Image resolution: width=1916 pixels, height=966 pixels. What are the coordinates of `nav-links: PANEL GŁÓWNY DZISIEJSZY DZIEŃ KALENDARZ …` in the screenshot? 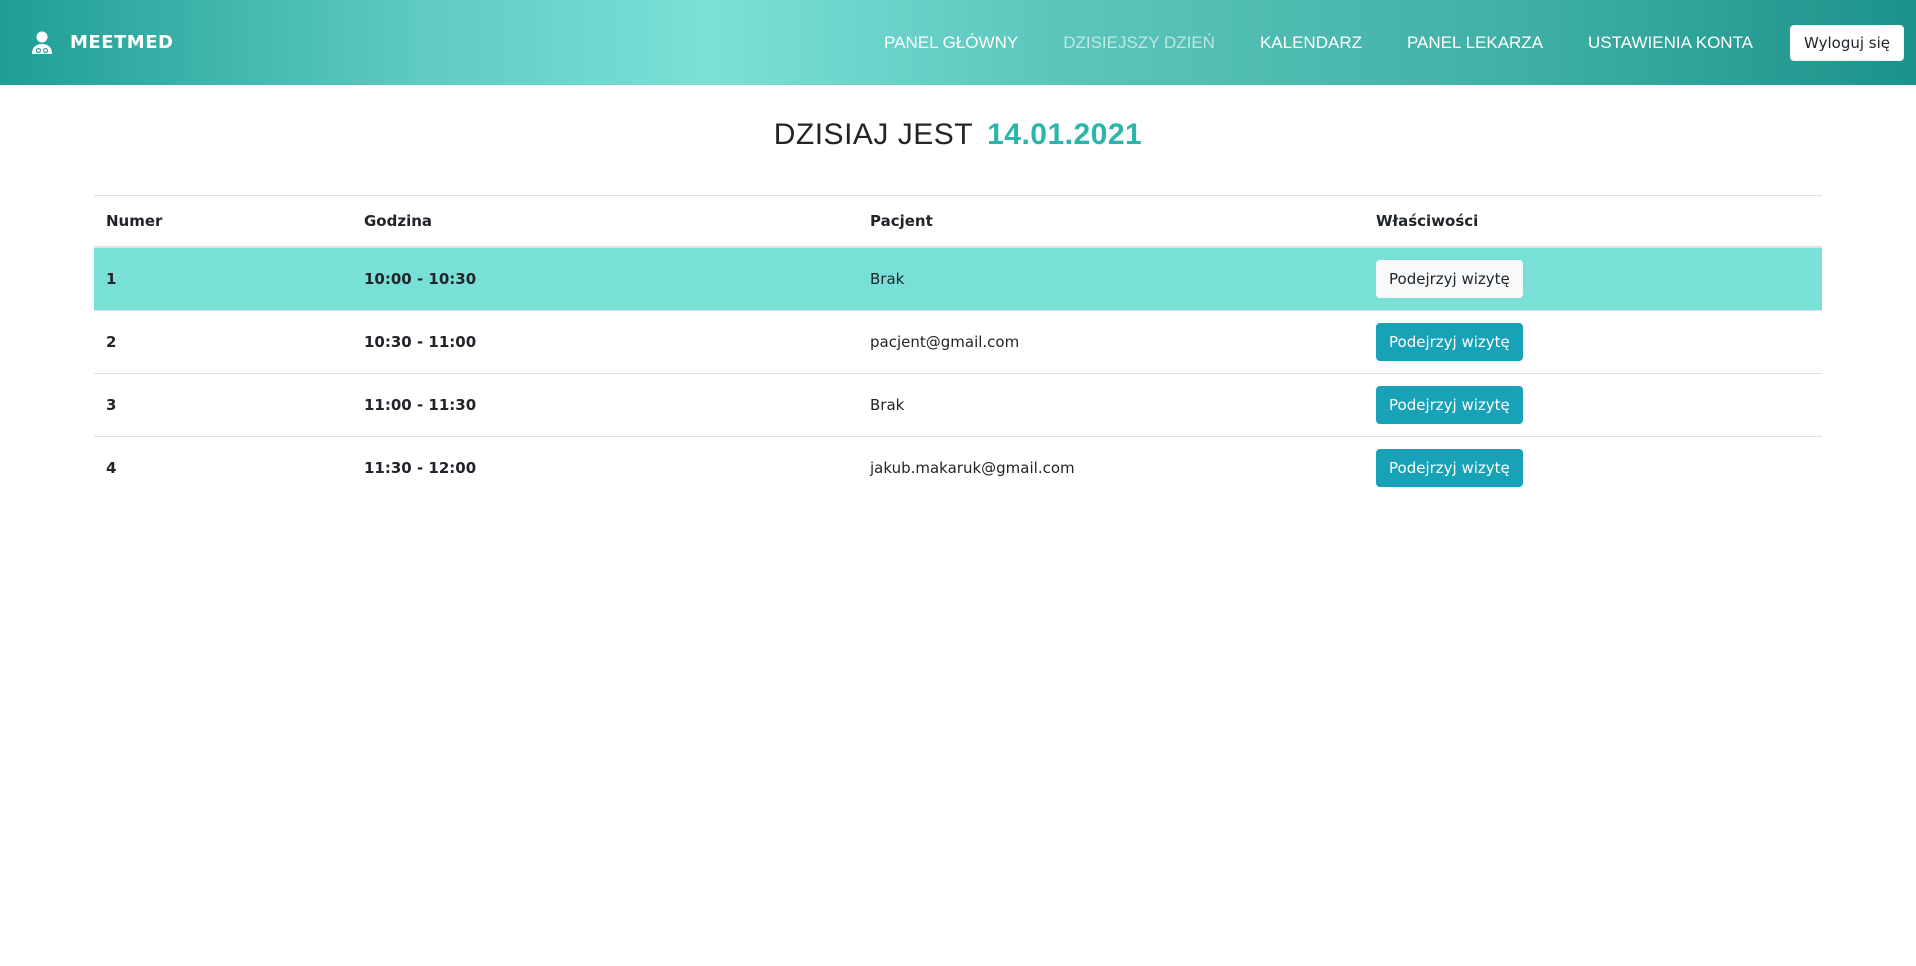 It's located at (1400, 42).